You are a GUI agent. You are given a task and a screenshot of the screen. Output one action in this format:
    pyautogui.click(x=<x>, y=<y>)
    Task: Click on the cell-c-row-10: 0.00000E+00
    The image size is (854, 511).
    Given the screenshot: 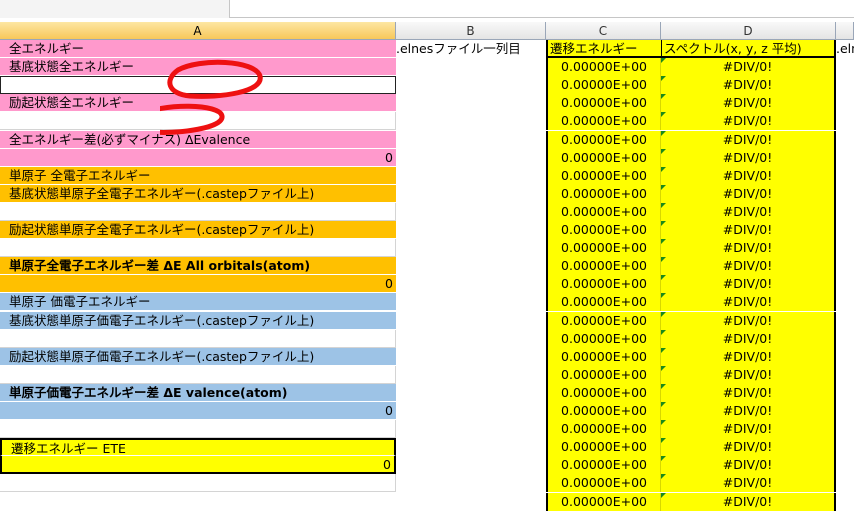 What is the action you would take?
    pyautogui.click(x=603, y=211)
    